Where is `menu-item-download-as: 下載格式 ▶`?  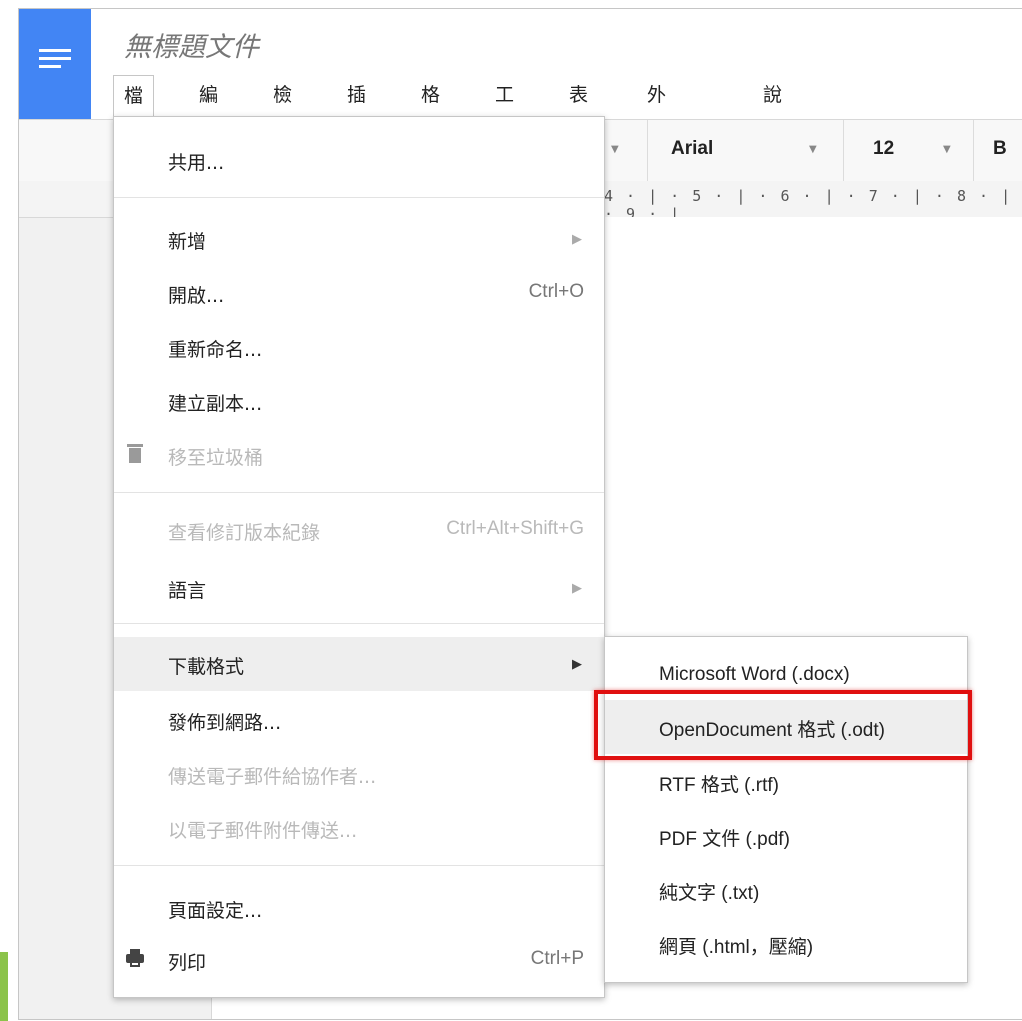
menu-item-download-as: 下載格式 ▶ is located at coordinates (359, 664).